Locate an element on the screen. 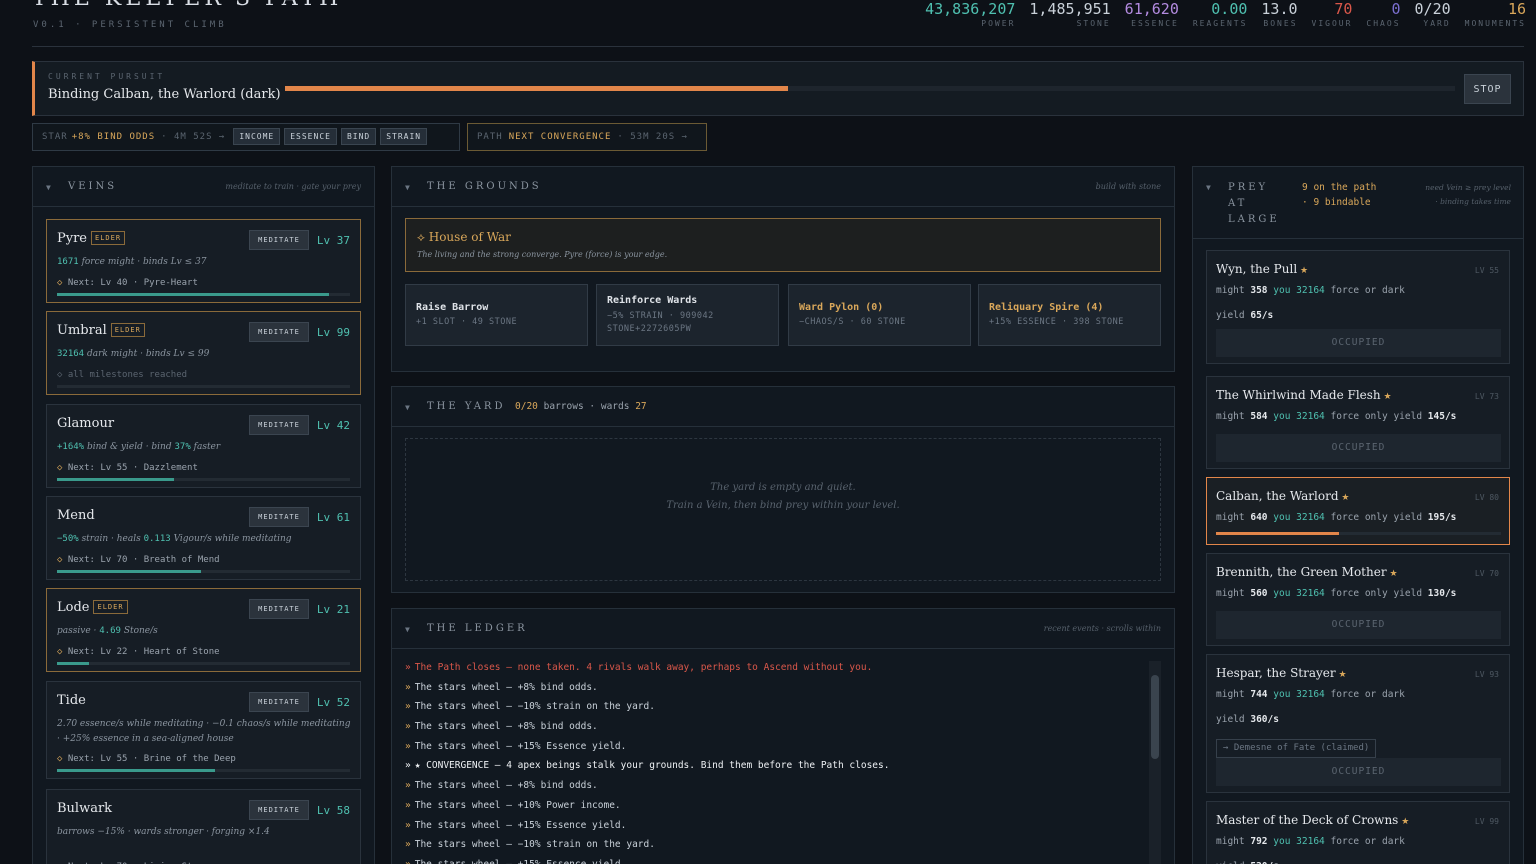 Image resolution: width=1536 pixels, height=864 pixels. ledger-entry: »The stars wheel — +15% Essence yield. is located at coordinates (775, 751).